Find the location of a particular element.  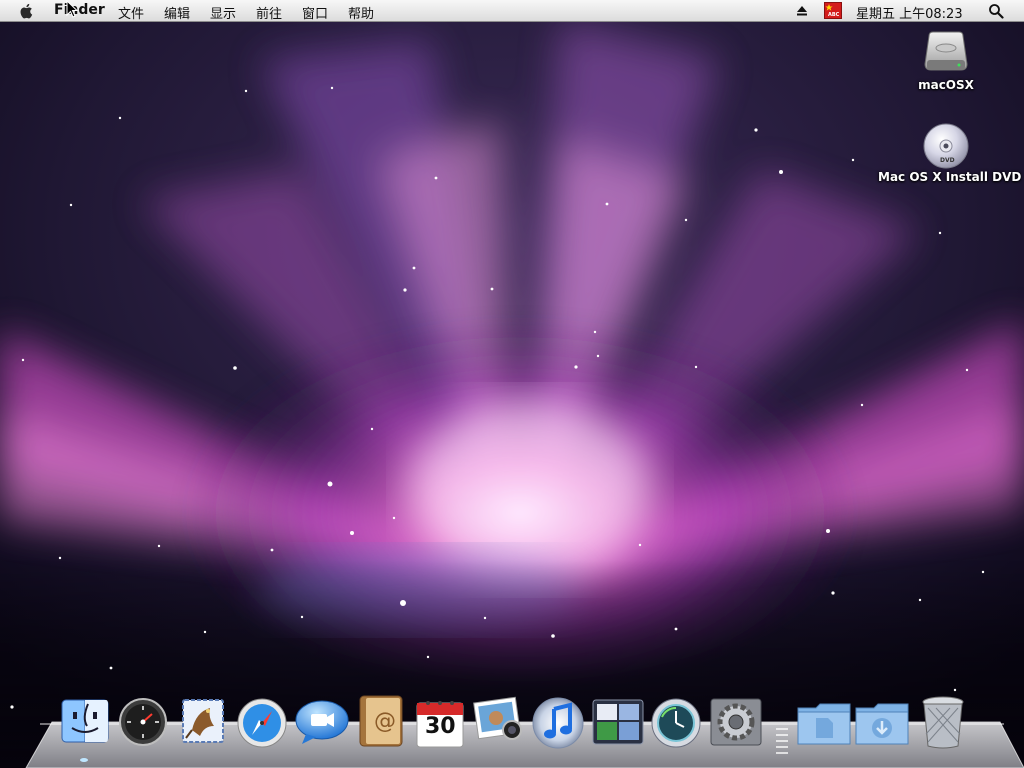

dock-dashboard is located at coordinates (143, 722).